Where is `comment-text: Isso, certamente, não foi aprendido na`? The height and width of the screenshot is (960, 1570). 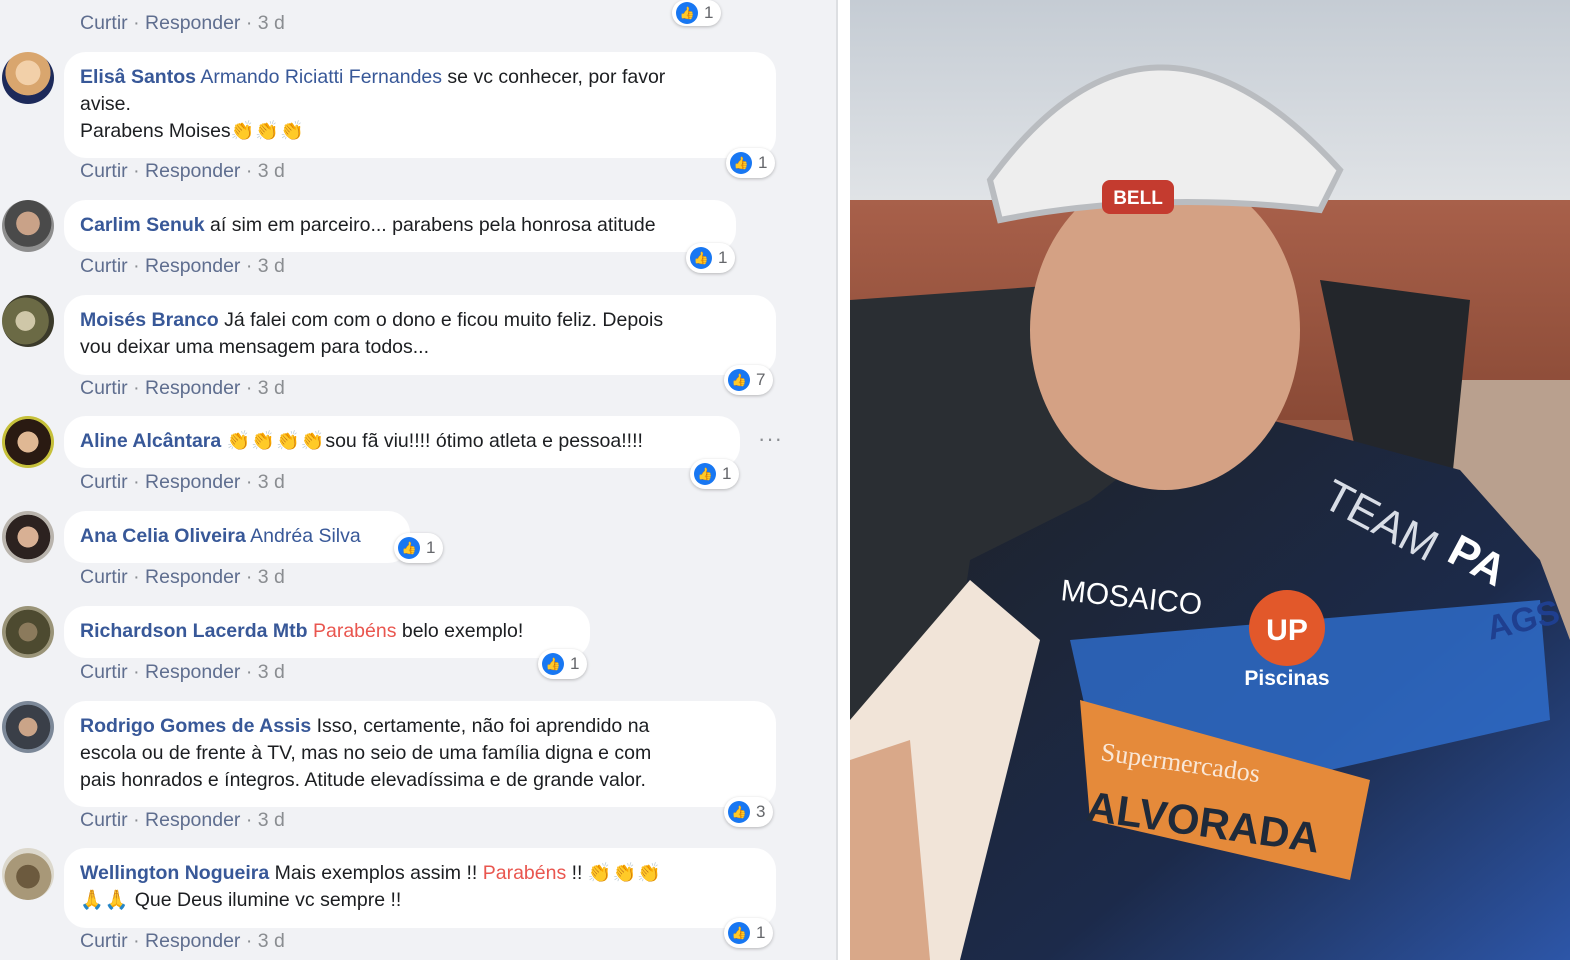
comment-text: Isso, certamente, não foi aprendido na is located at coordinates (480, 726).